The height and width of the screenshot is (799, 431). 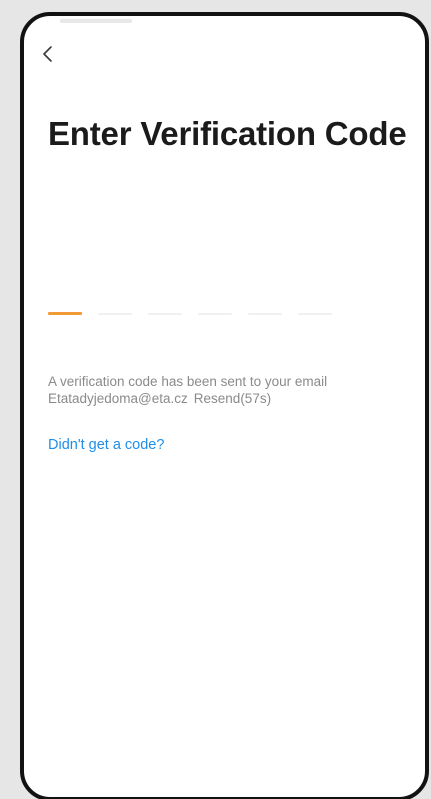 I want to click on status-bar, so click(x=96, y=21).